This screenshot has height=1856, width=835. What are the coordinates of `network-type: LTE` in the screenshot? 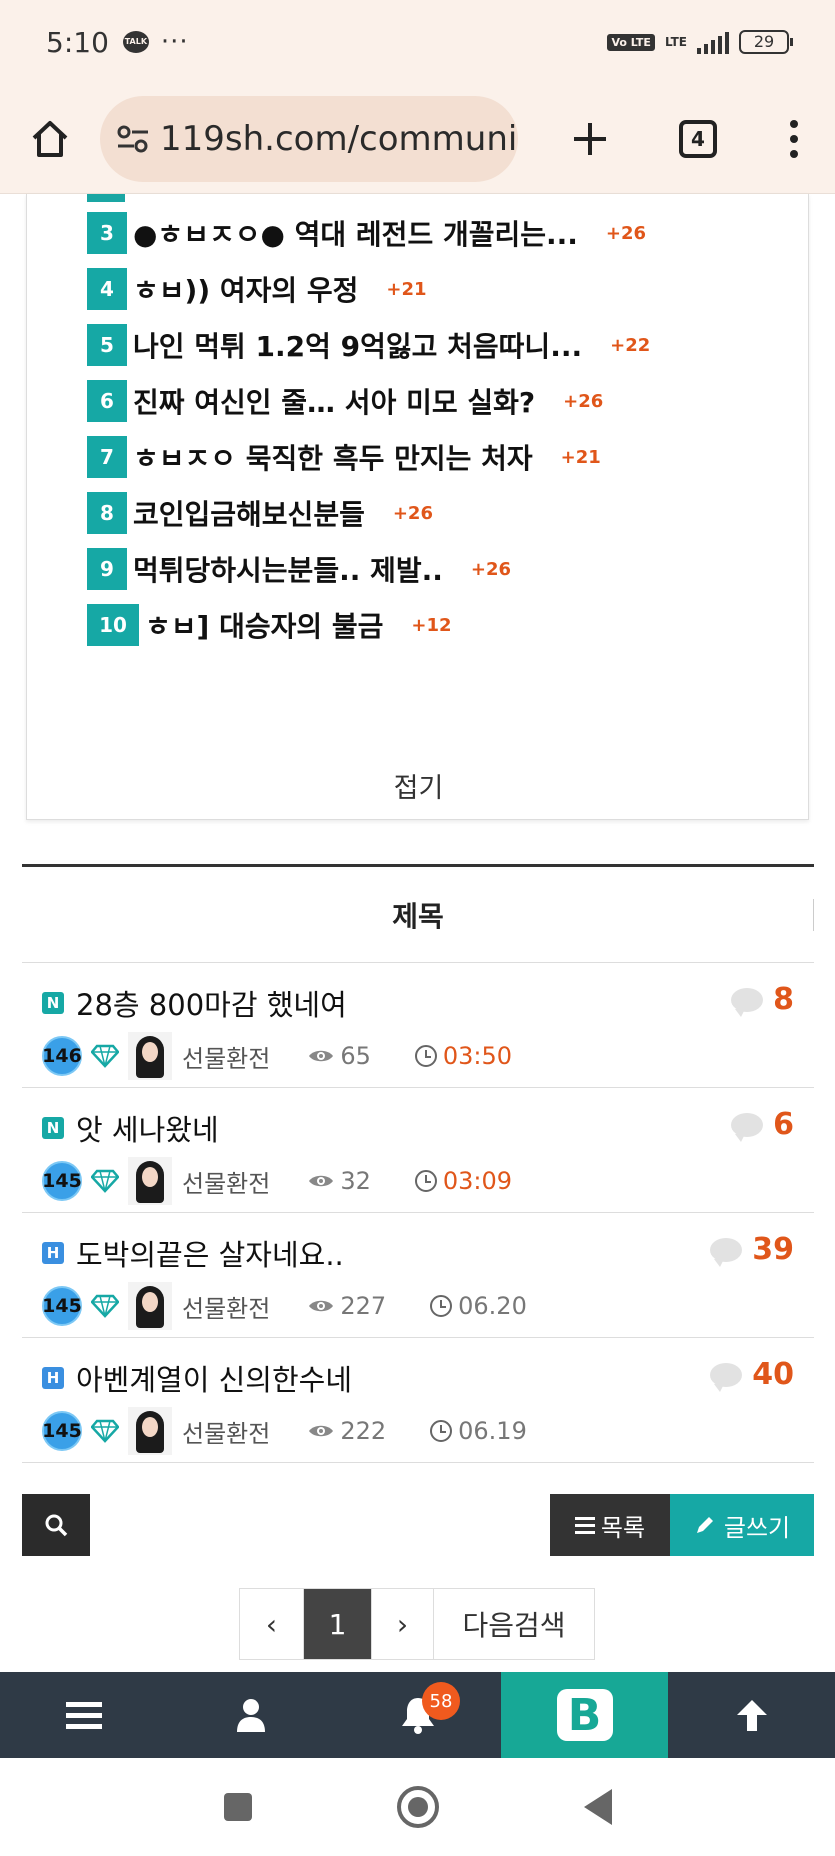 It's located at (675, 42).